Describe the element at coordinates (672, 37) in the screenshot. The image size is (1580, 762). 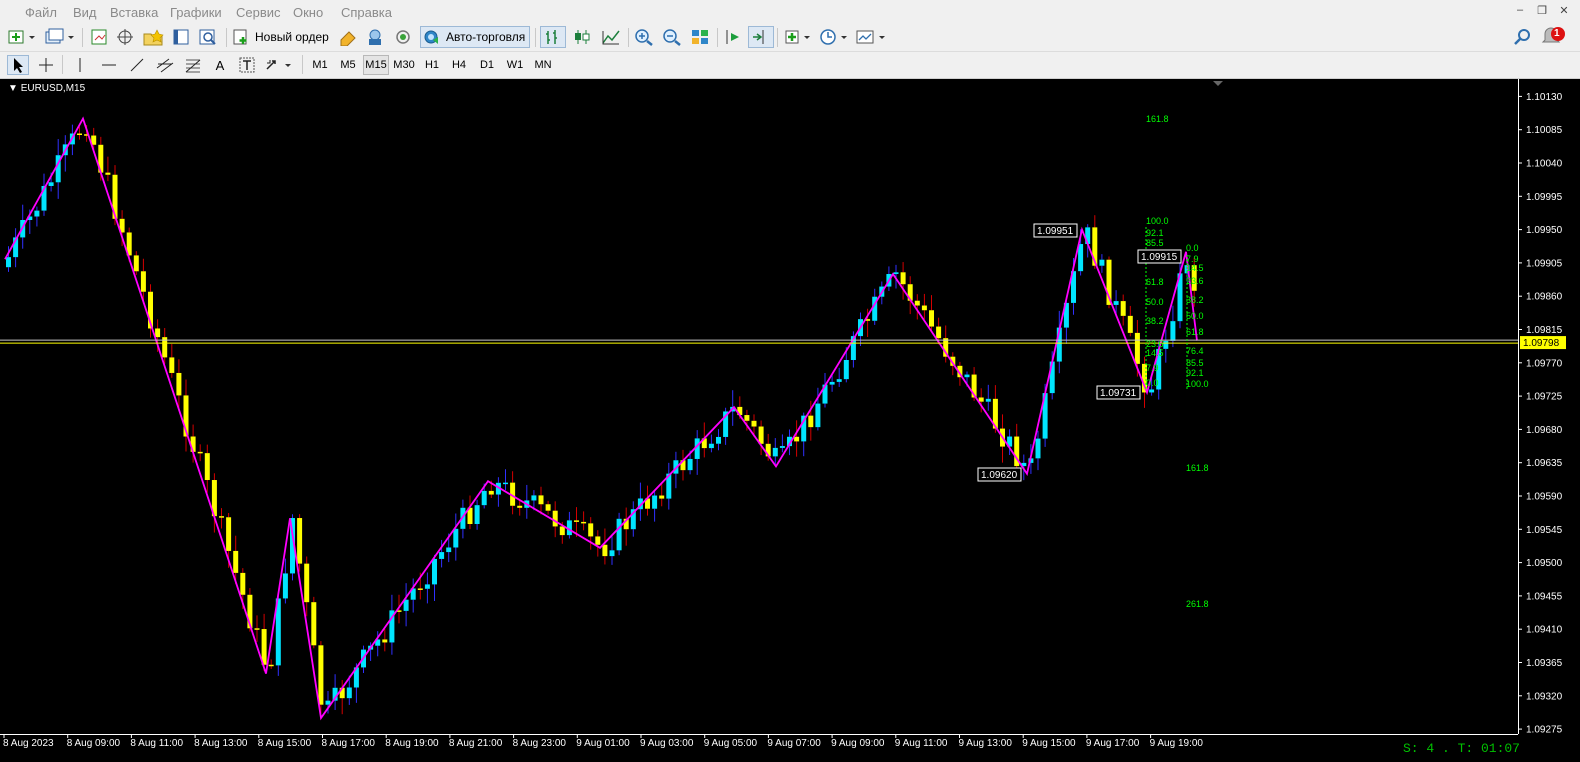
I see `zoom-out-icon` at that location.